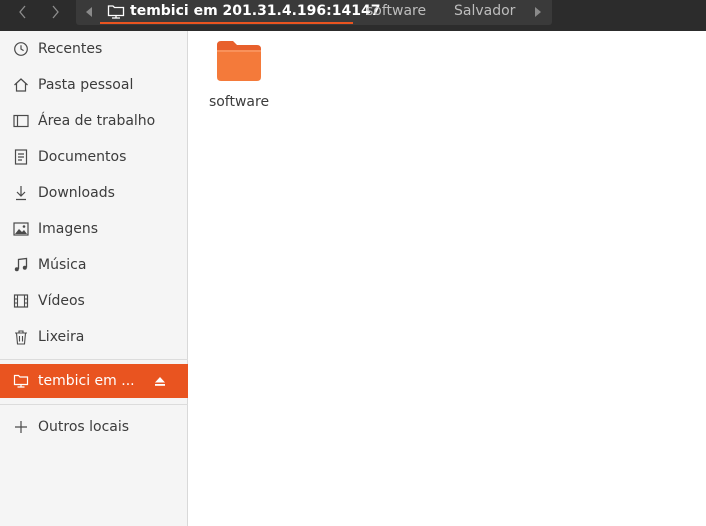 The width and height of the screenshot is (706, 526). I want to click on sidebar-item-label: Lixeira, so click(61, 337).